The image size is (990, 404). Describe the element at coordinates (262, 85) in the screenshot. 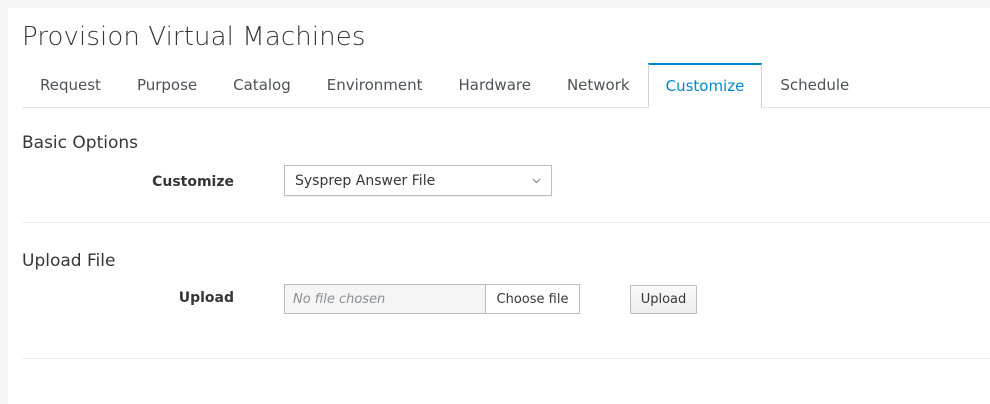

I see `tab-catalog: Catalog` at that location.